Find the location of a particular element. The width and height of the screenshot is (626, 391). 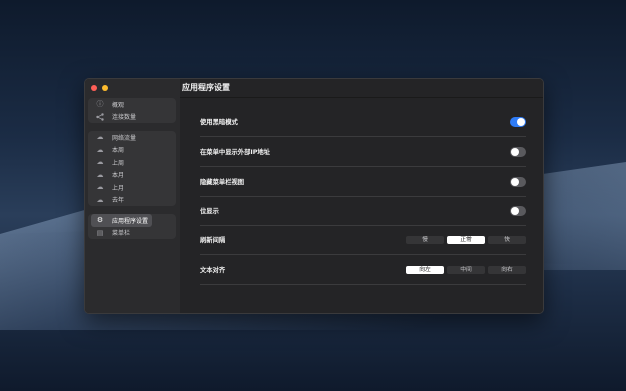

sidebar-item-app-settings: ⚙ 应用程序设置 is located at coordinates (132, 220).